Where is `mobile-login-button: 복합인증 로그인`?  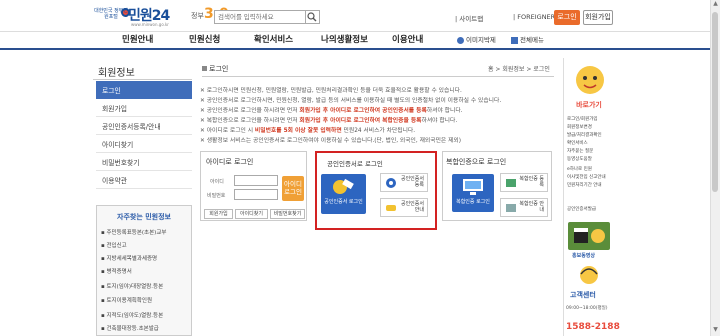 mobile-login-button: 복합인증 로그인 is located at coordinates (473, 193).